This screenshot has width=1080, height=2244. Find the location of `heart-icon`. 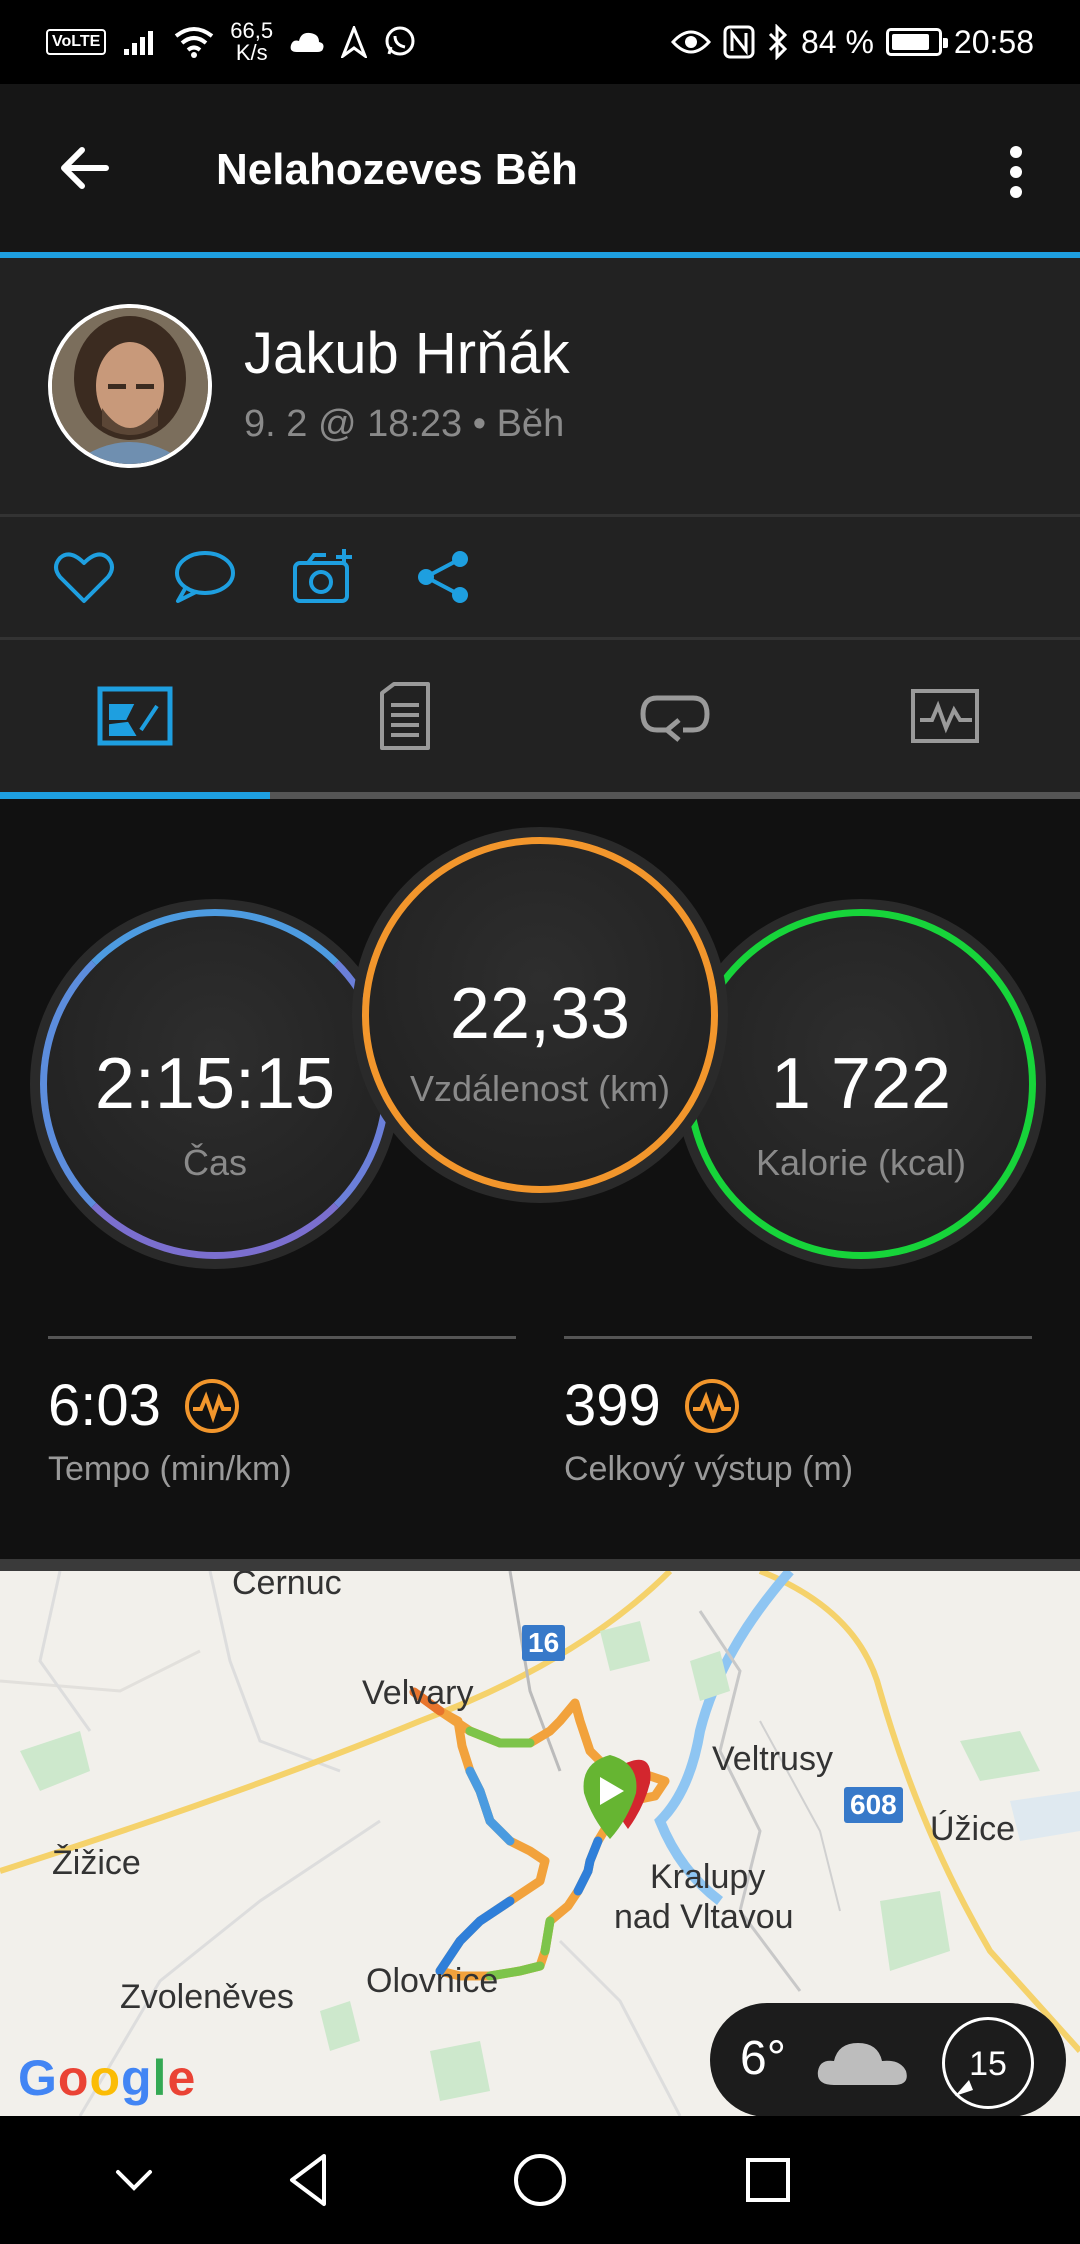

heart-icon is located at coordinates (84, 577).